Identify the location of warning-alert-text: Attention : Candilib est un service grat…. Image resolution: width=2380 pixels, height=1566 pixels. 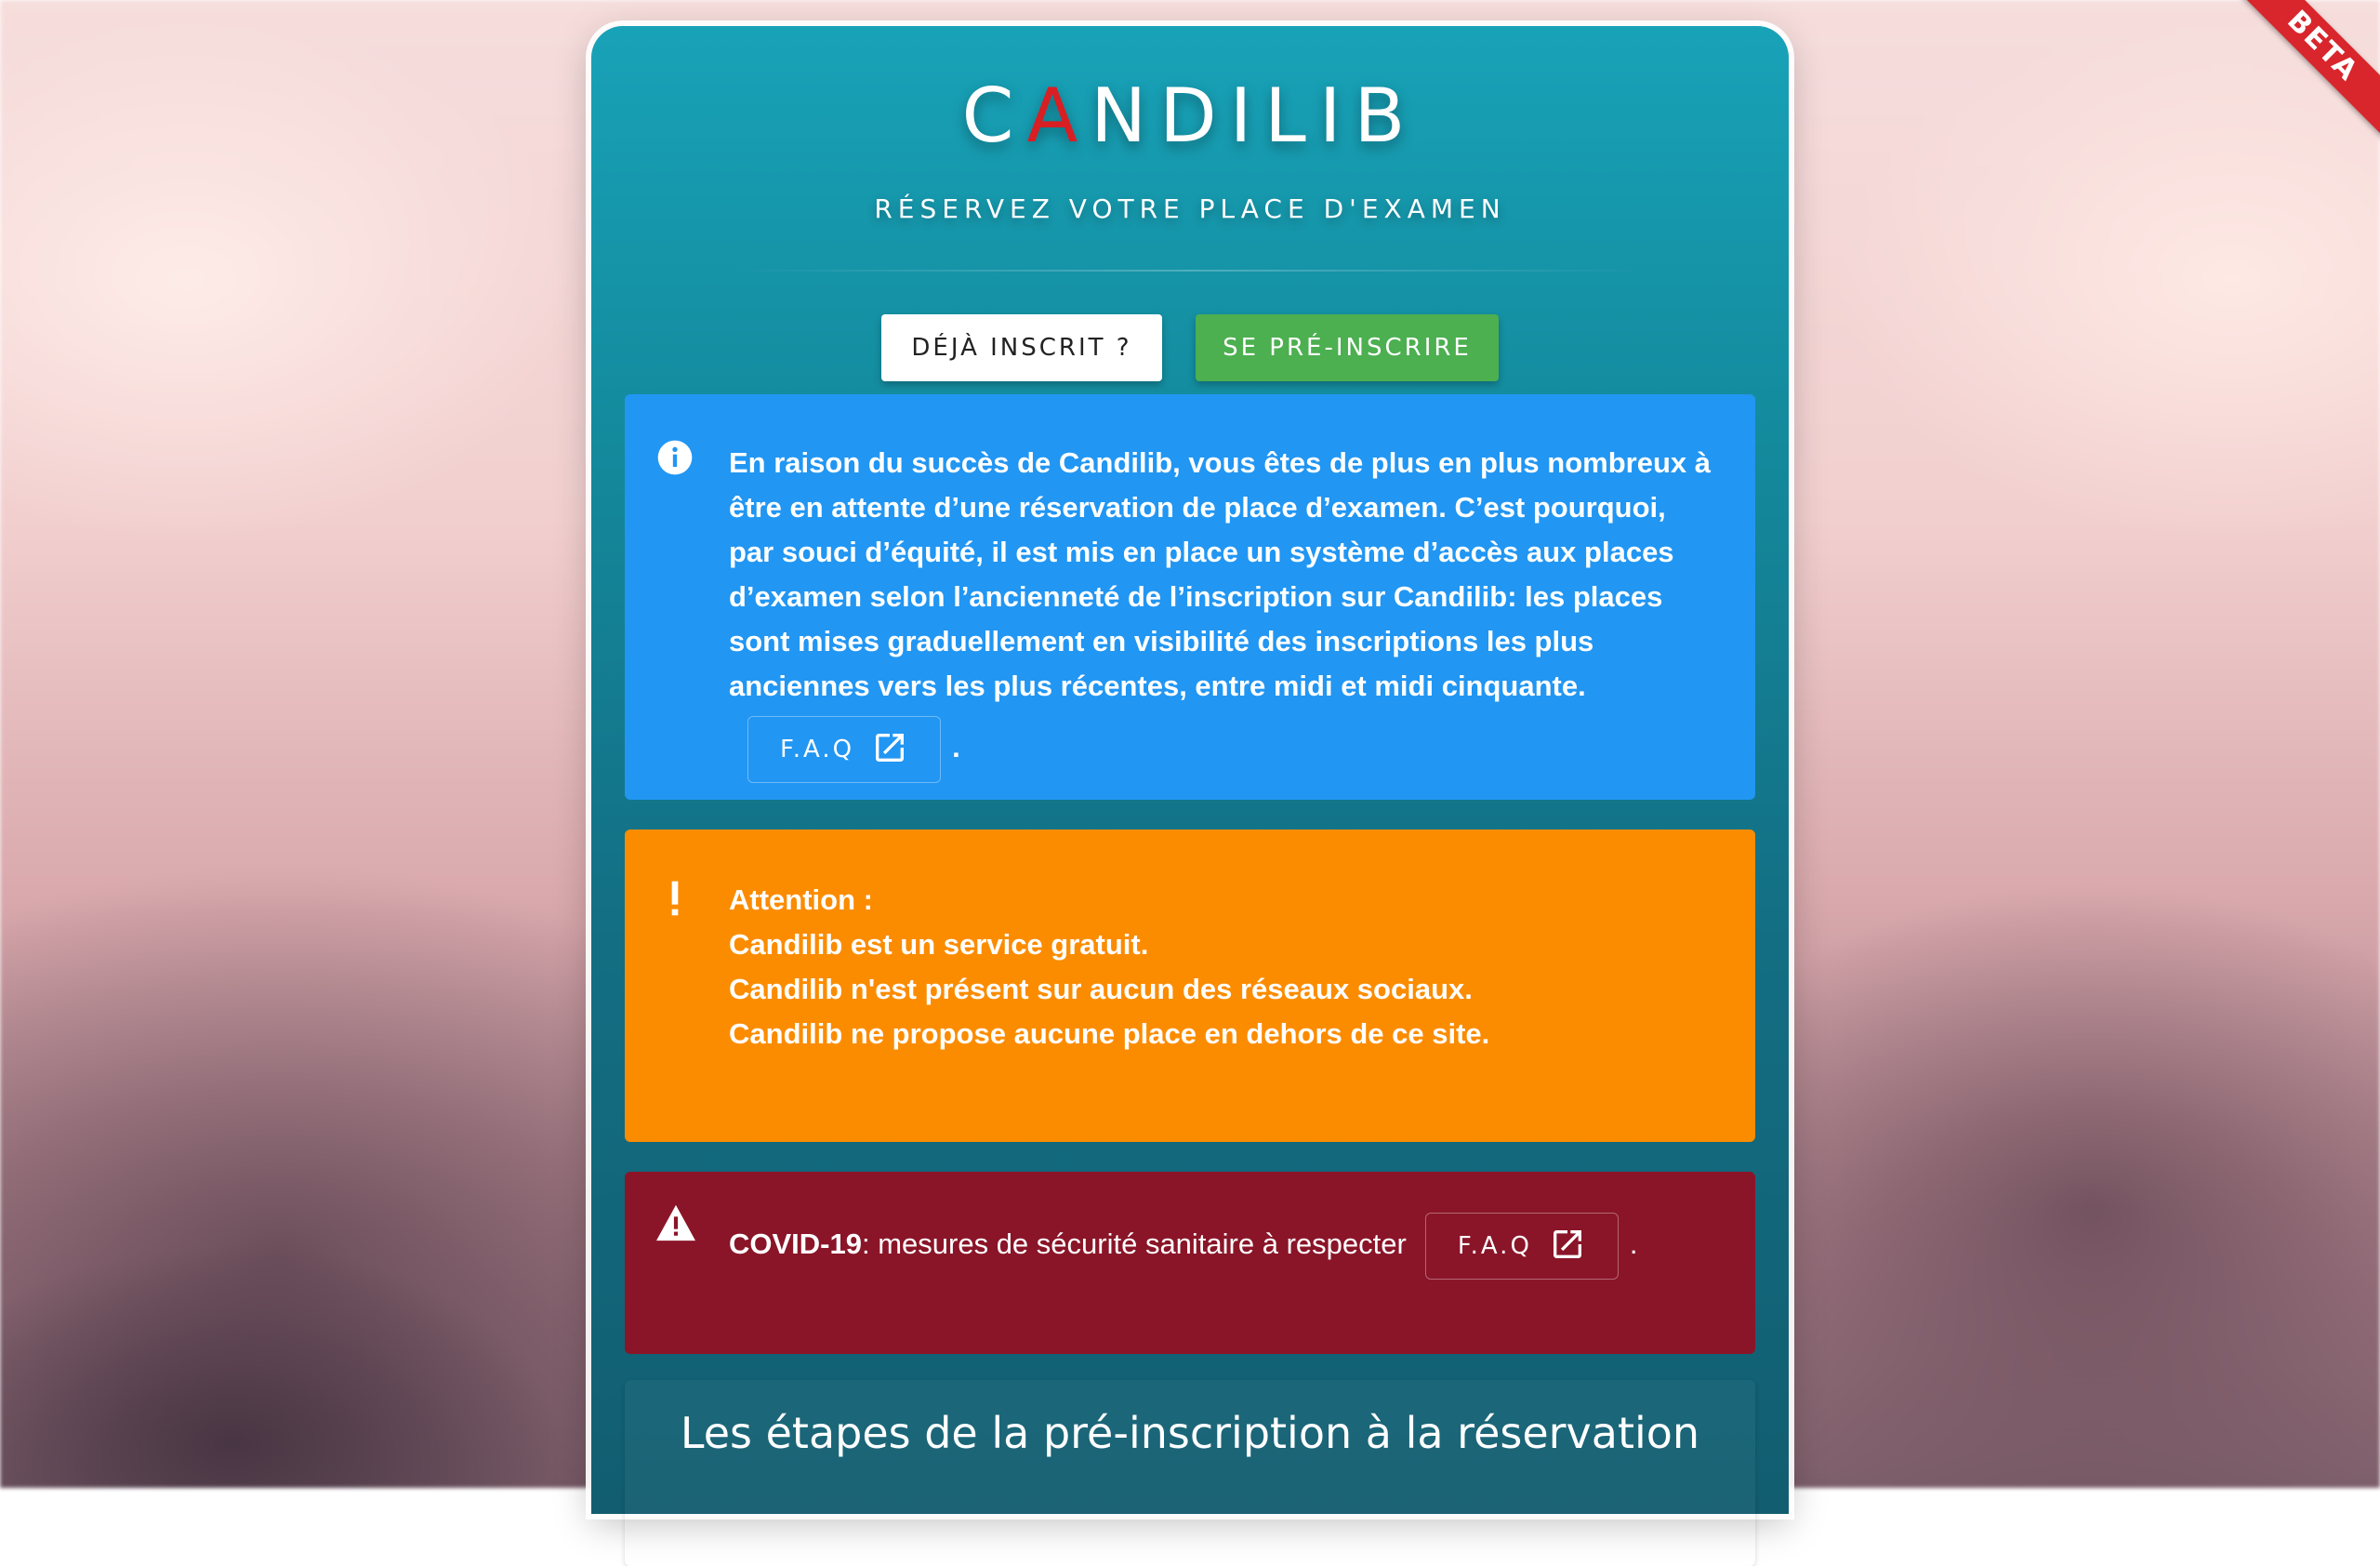
(1221, 967).